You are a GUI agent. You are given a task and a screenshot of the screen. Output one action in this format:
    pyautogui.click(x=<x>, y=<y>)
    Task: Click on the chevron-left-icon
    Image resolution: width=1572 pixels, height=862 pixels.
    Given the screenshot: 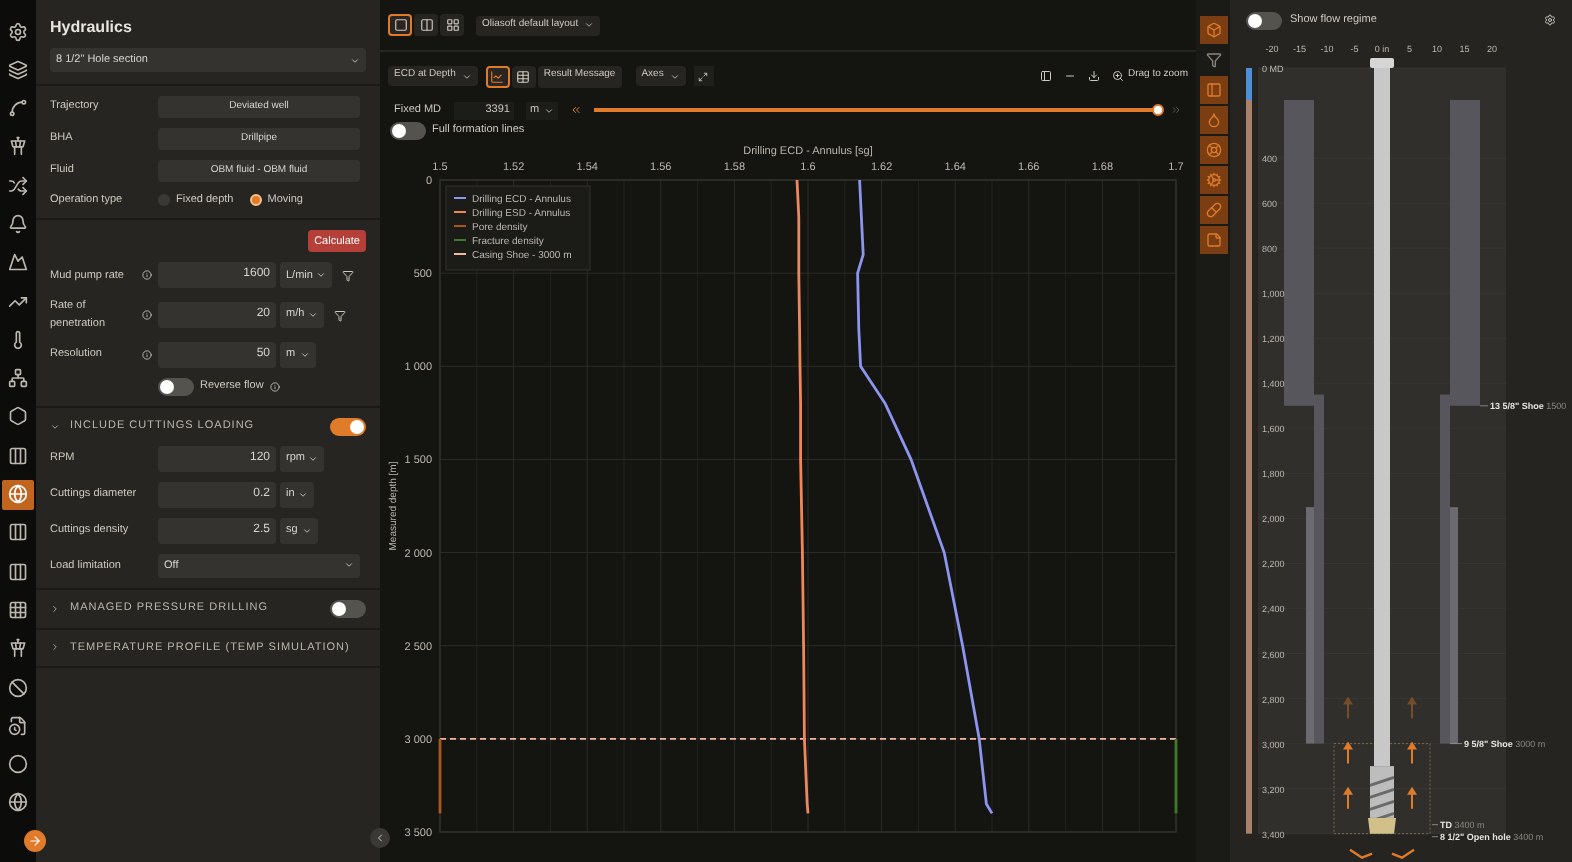 What is the action you would take?
    pyautogui.click(x=380, y=838)
    